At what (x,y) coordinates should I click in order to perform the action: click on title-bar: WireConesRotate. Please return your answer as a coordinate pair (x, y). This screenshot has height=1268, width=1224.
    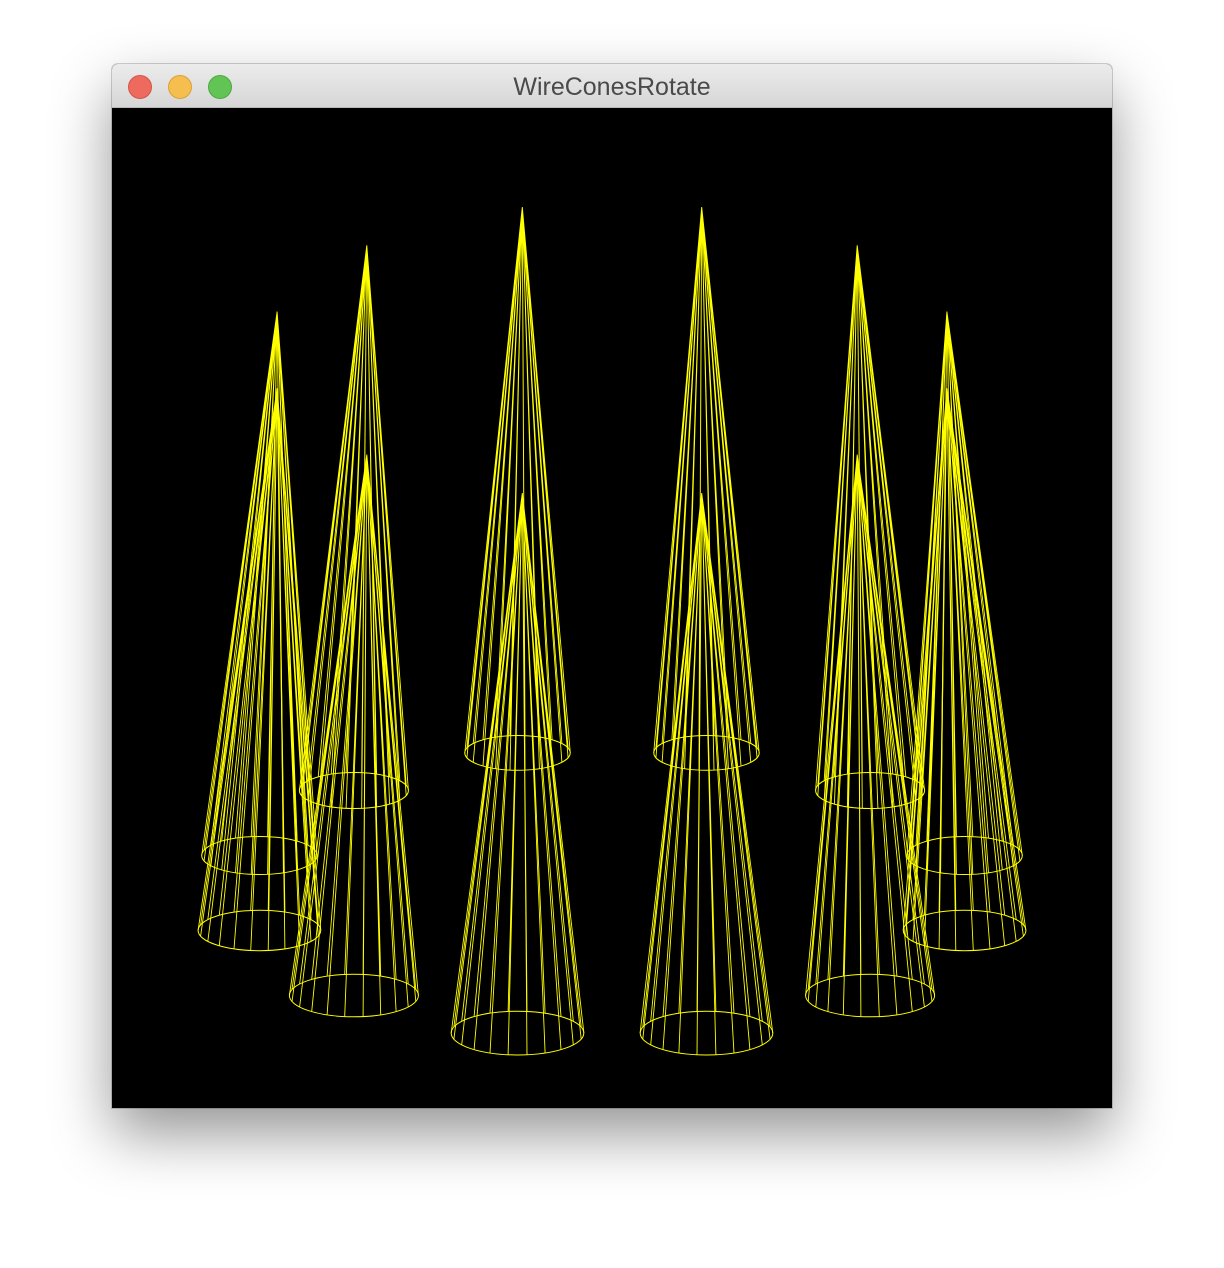
    Looking at the image, I should click on (612, 86).